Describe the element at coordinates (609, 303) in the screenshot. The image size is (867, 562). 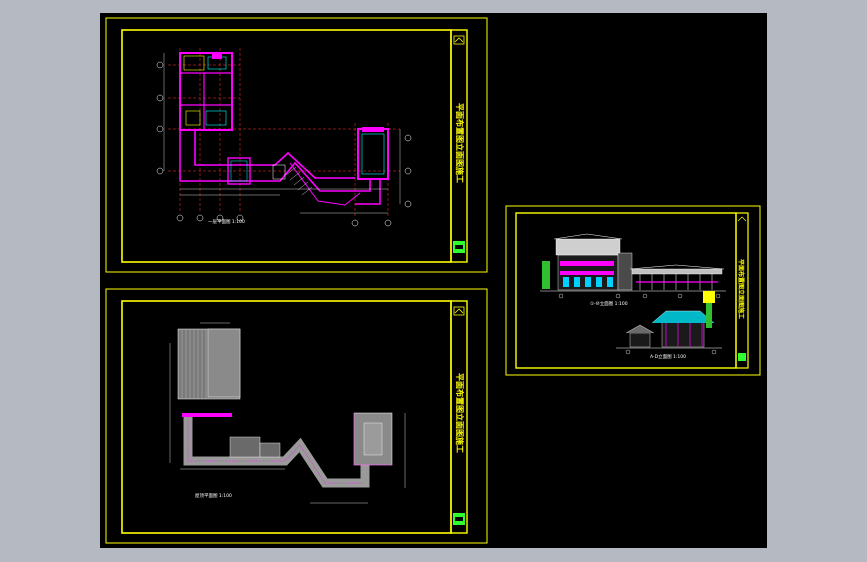
I see `elevation-caption-1: ①-⑩立面图 1:100` at that location.